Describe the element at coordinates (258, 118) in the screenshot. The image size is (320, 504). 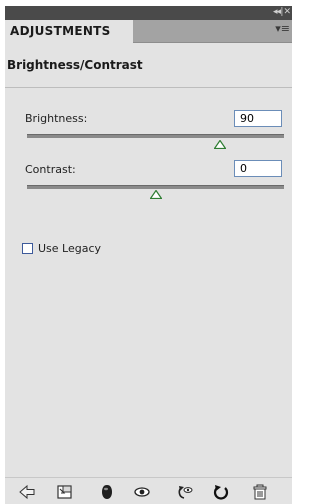
I see `brightness-input: 90` at that location.